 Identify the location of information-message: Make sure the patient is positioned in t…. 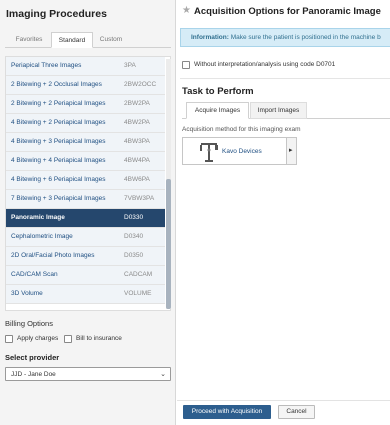
(304, 37).